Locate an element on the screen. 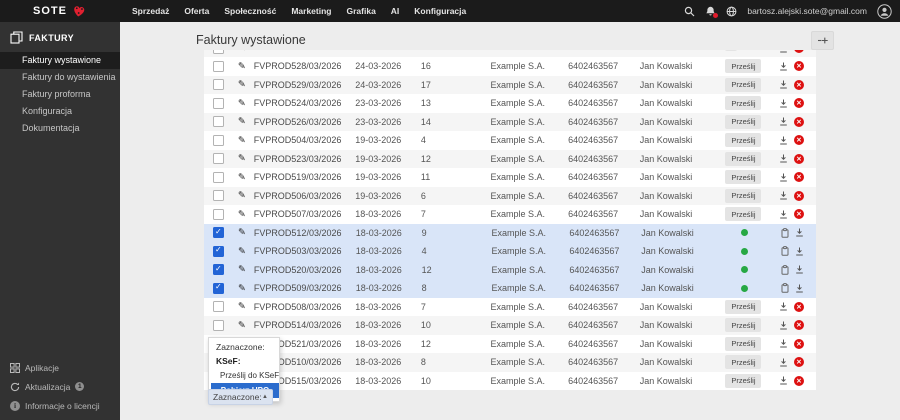  menu-ai: AI is located at coordinates (395, 11).